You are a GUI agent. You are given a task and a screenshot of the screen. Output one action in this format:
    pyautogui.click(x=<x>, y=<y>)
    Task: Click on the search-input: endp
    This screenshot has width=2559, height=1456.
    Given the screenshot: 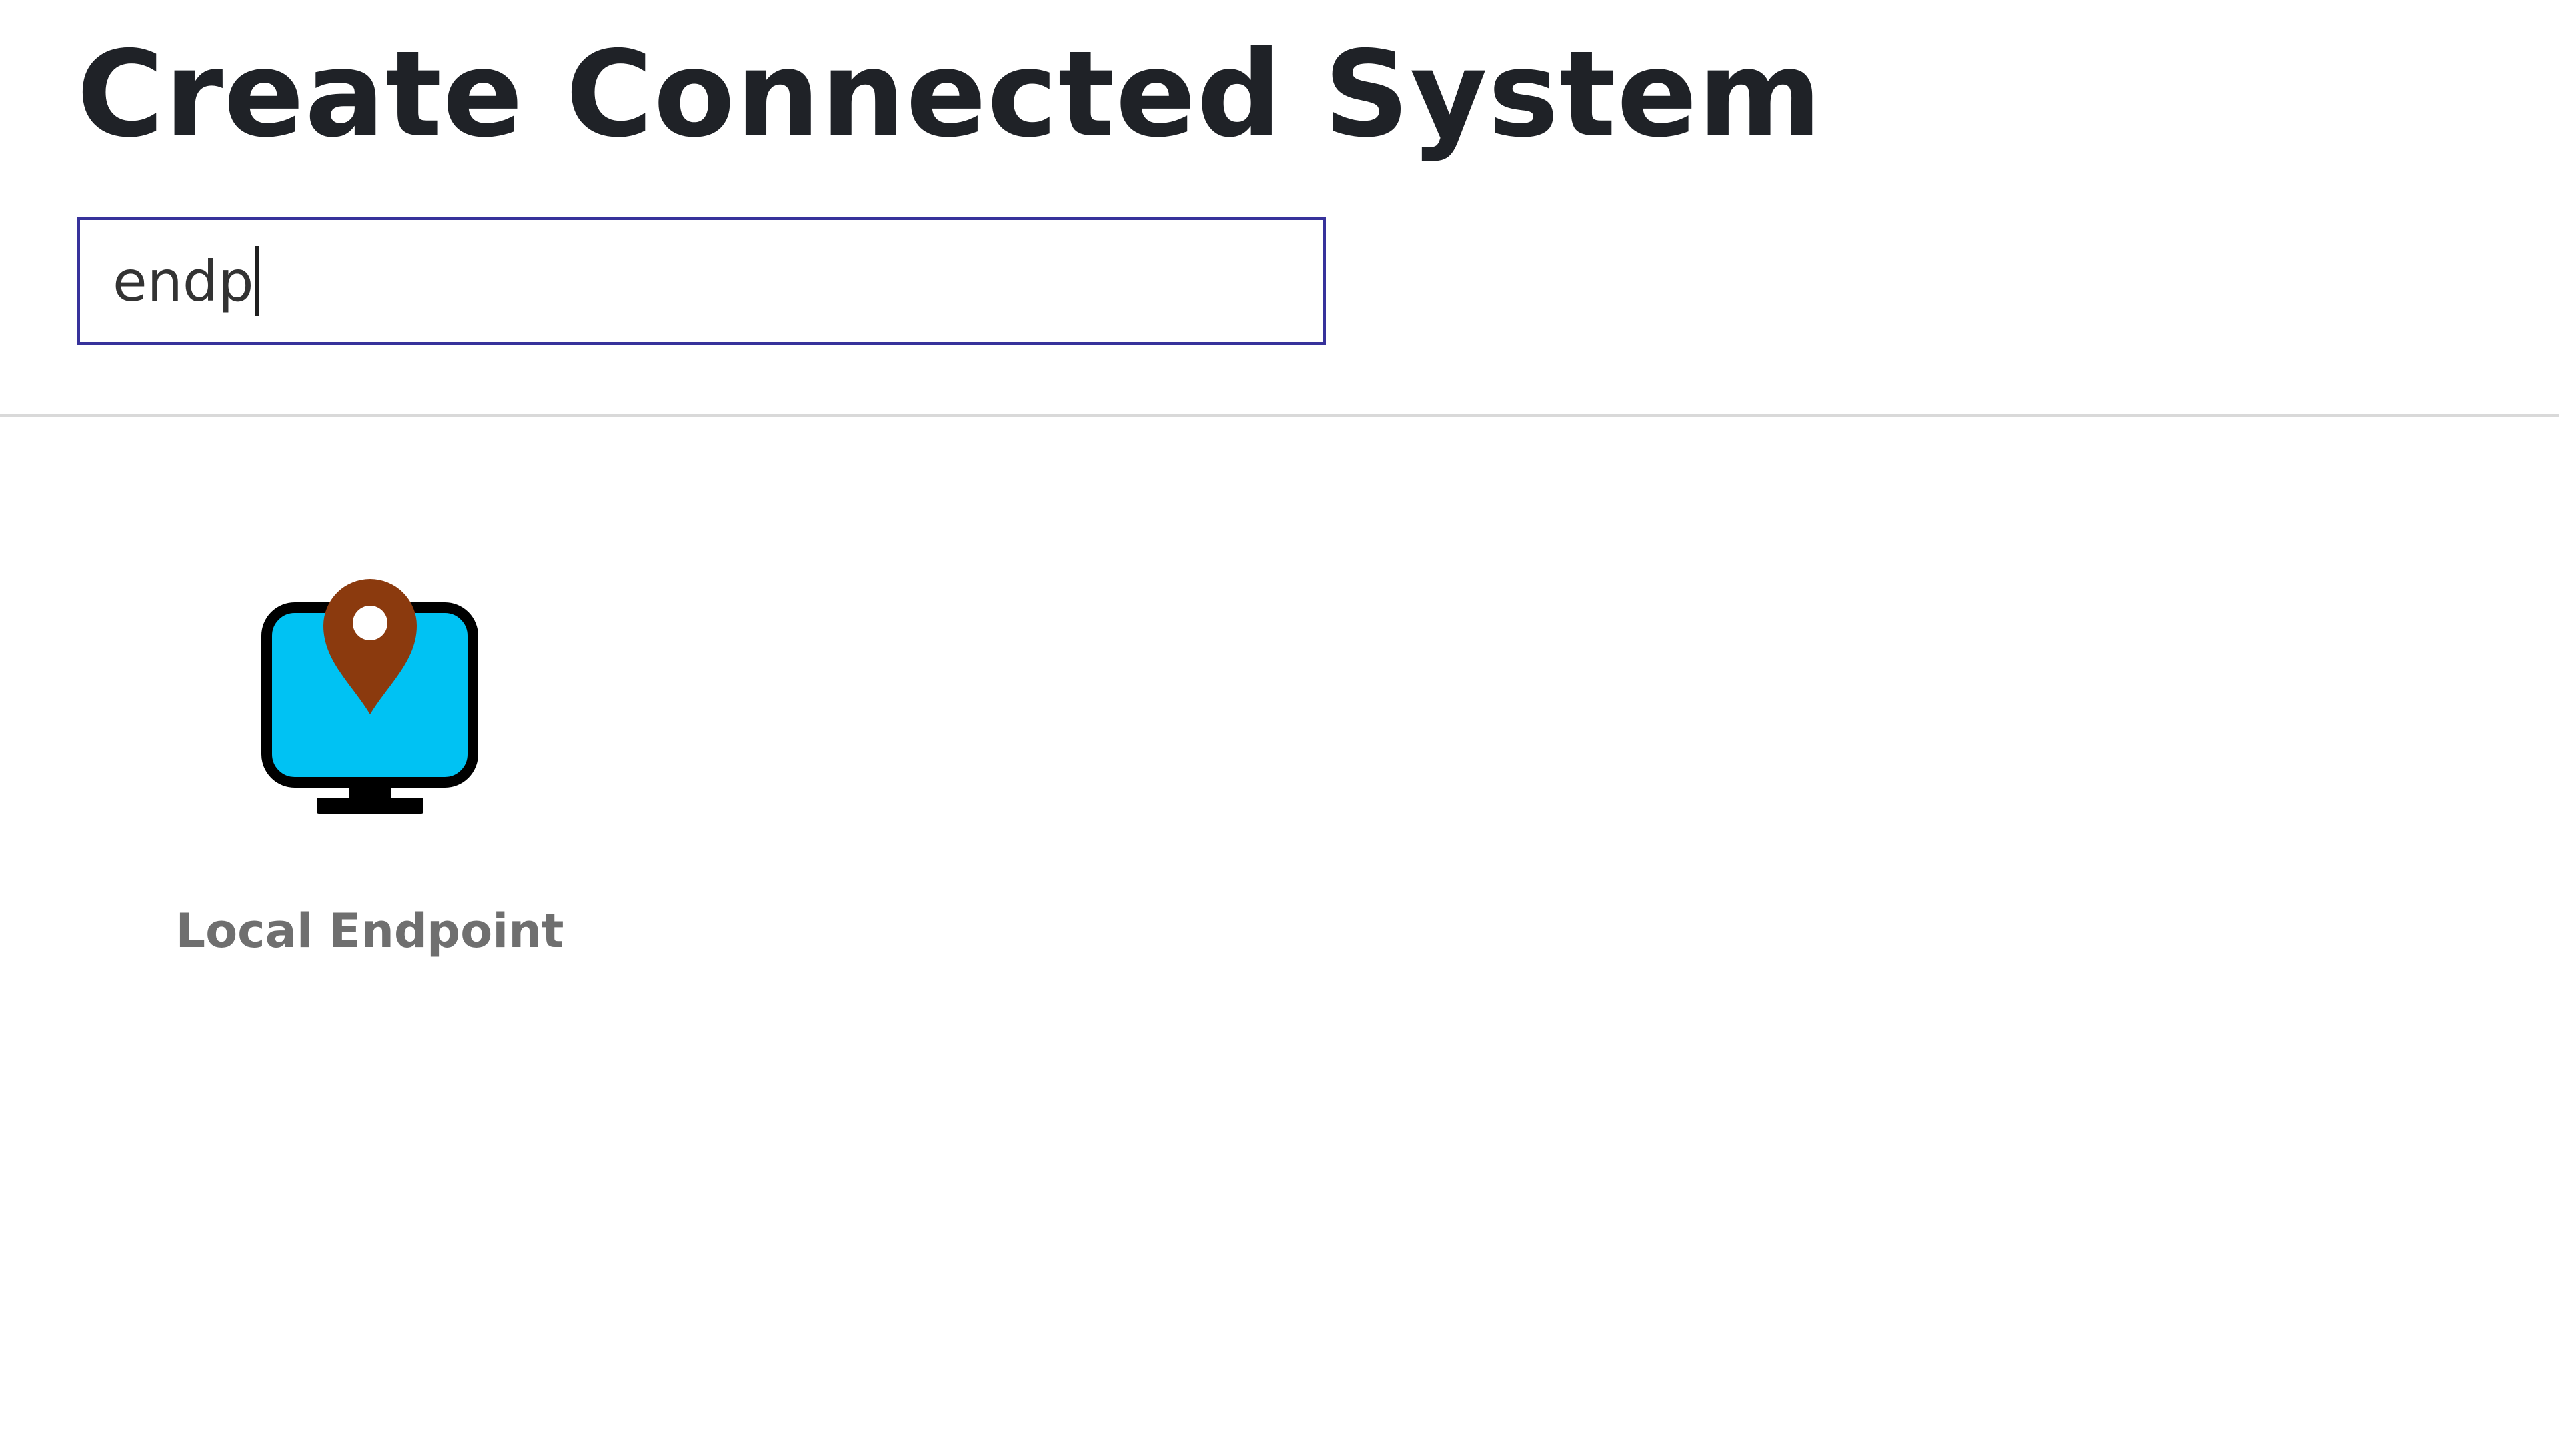 What is the action you would take?
    pyautogui.click(x=701, y=281)
    